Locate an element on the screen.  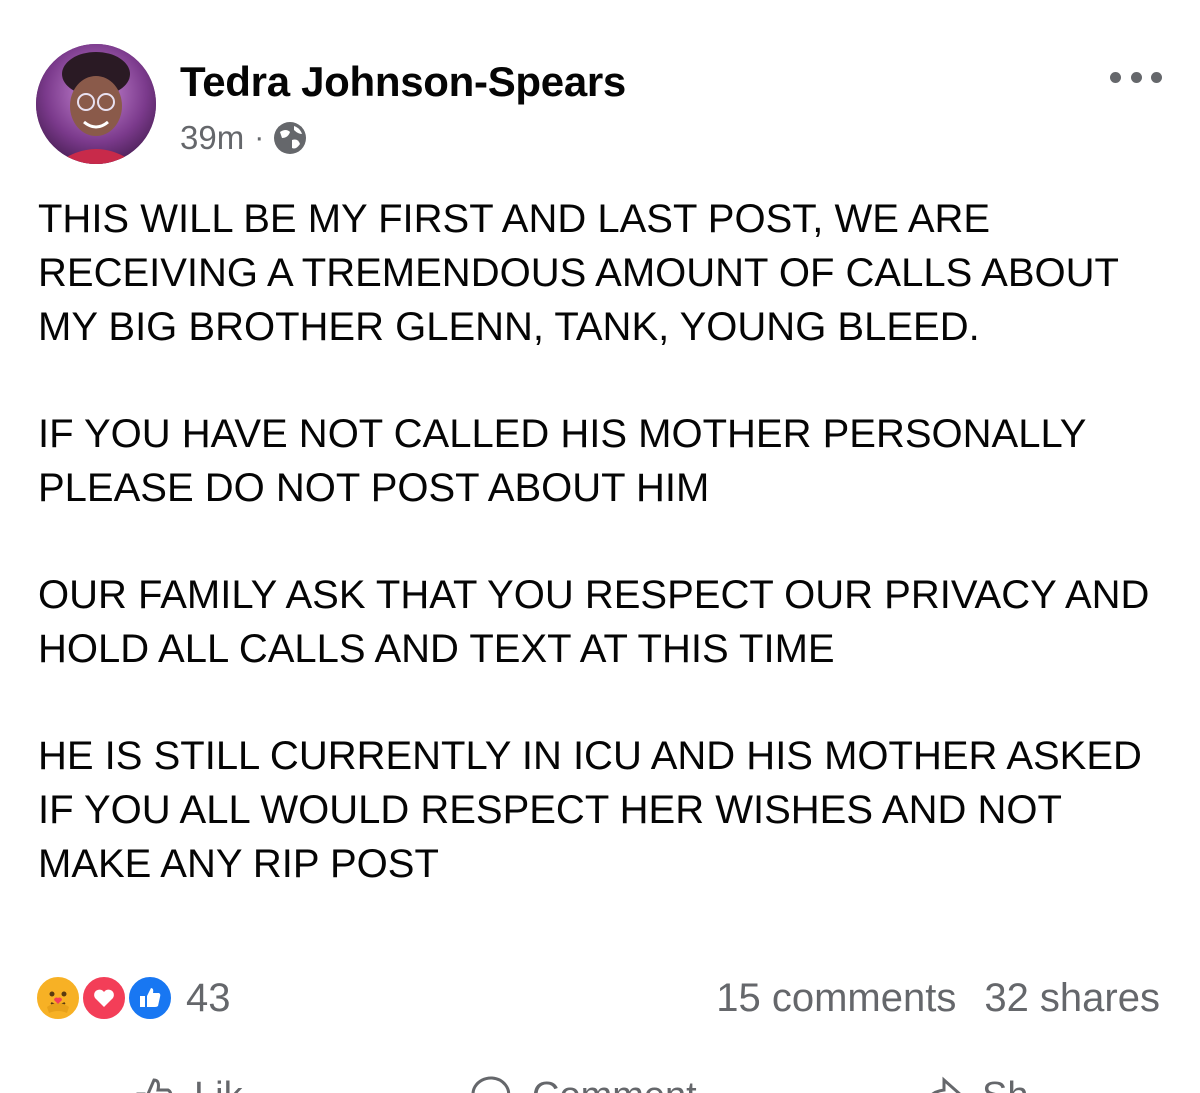
share-icon is located at coordinates (946, 1084).